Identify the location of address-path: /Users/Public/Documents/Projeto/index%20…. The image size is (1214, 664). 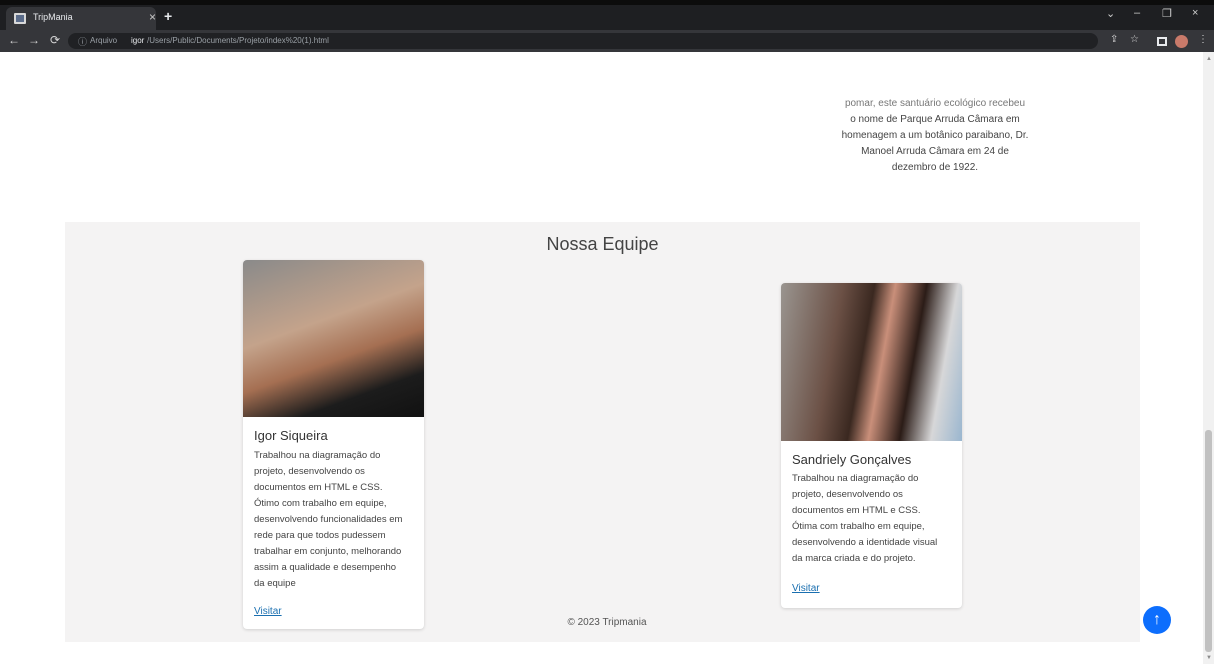
(238, 40).